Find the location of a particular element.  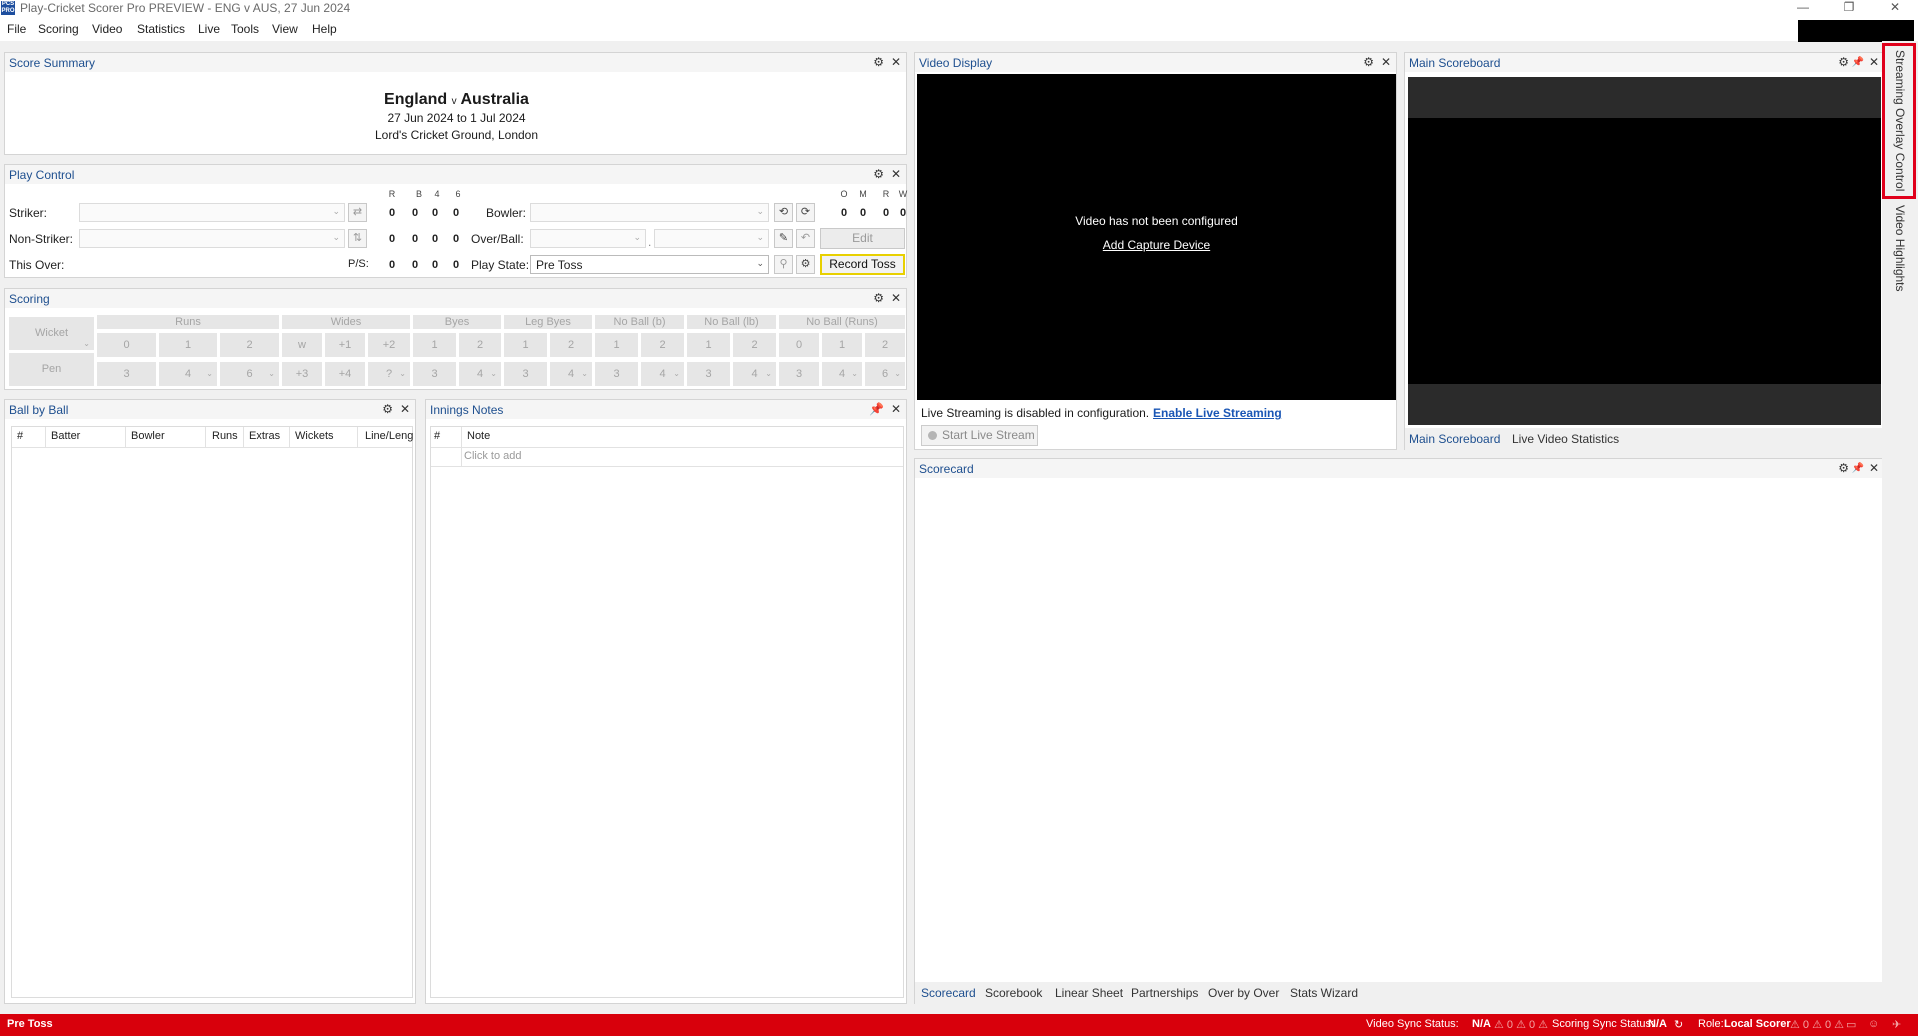

edit-button: Edit is located at coordinates (862, 238).